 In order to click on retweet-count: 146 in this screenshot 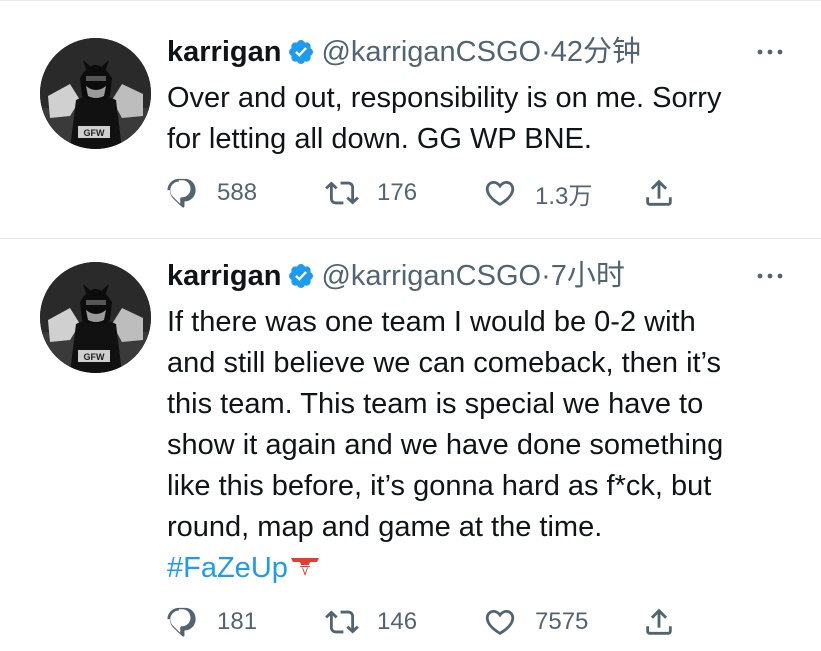, I will do `click(397, 621)`.